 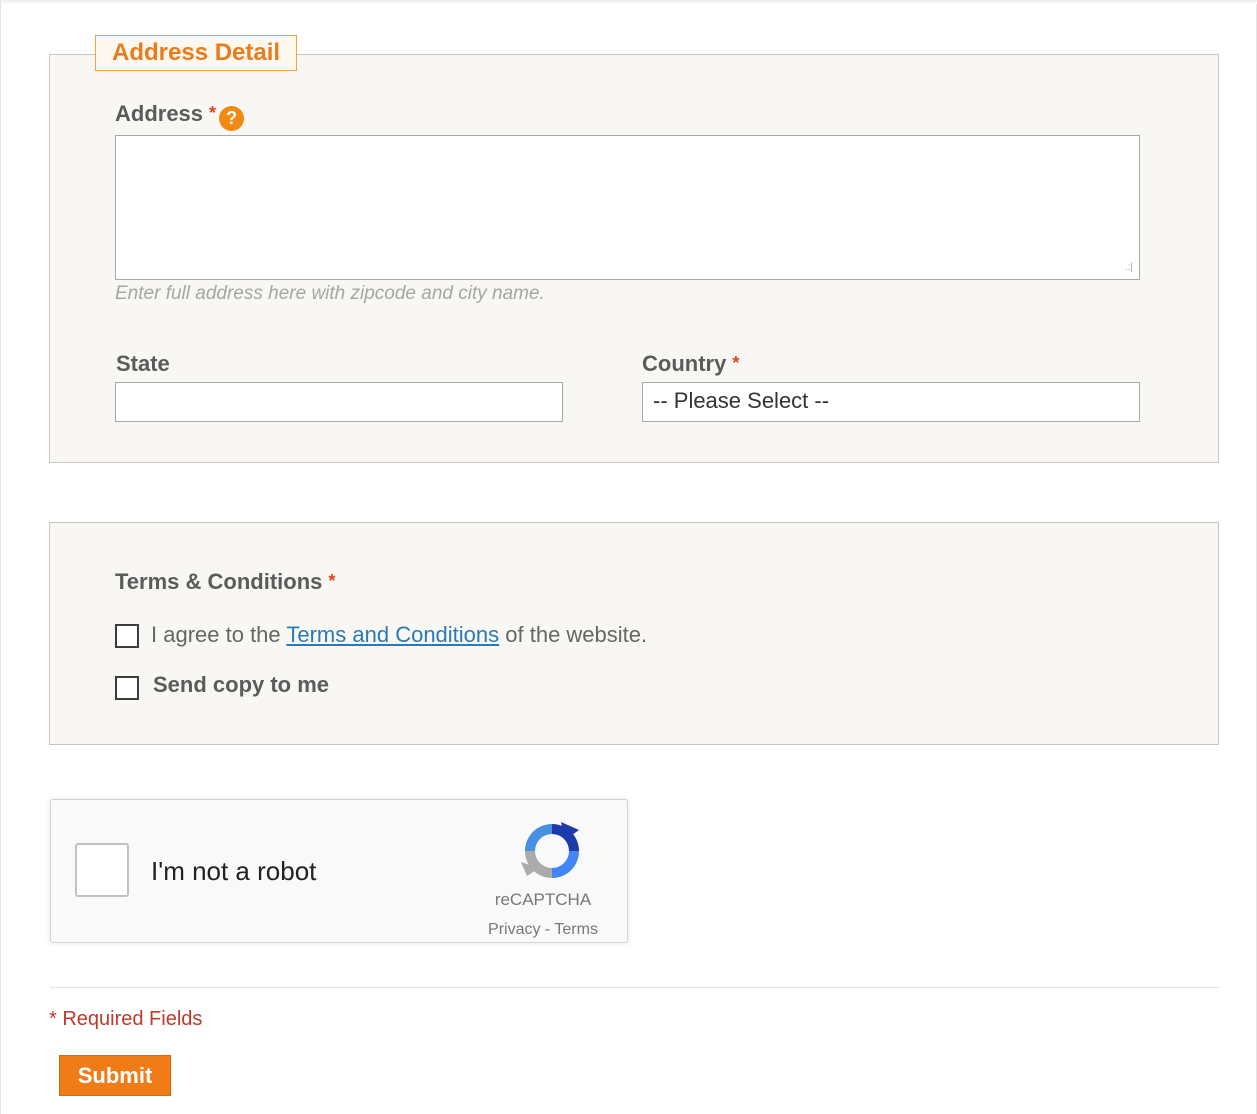 What do you see at coordinates (115, 1075) in the screenshot?
I see `submit-button: Submit` at bounding box center [115, 1075].